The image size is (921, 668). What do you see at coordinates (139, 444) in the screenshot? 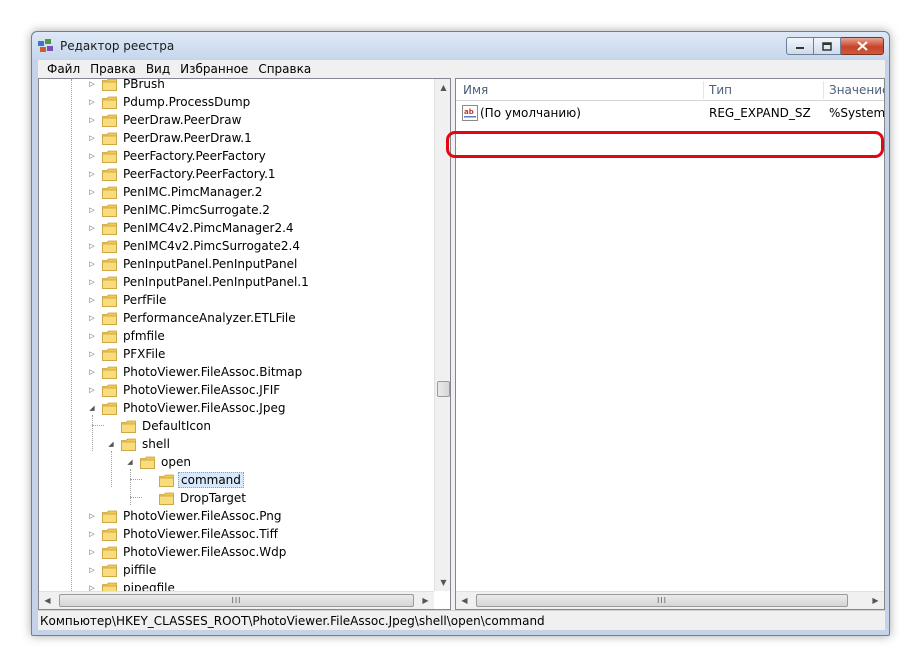
I see `tree-item: ◢ shell` at bounding box center [139, 444].